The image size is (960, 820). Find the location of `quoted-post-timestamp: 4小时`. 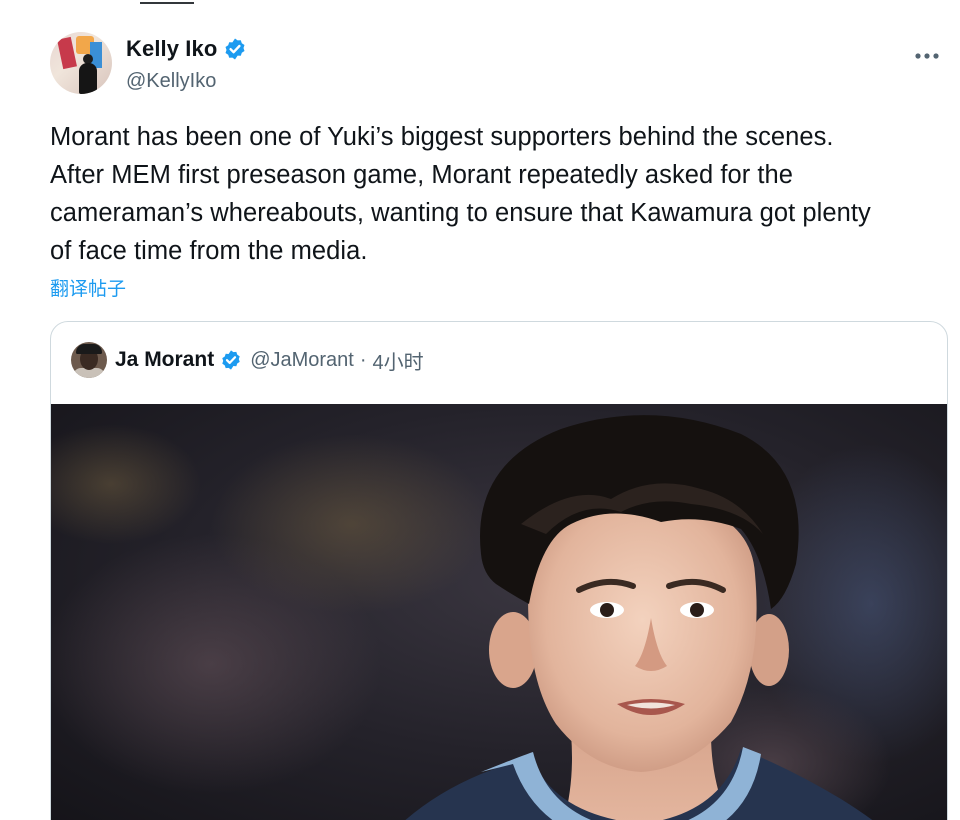

quoted-post-timestamp: 4小时 is located at coordinates (398, 360).